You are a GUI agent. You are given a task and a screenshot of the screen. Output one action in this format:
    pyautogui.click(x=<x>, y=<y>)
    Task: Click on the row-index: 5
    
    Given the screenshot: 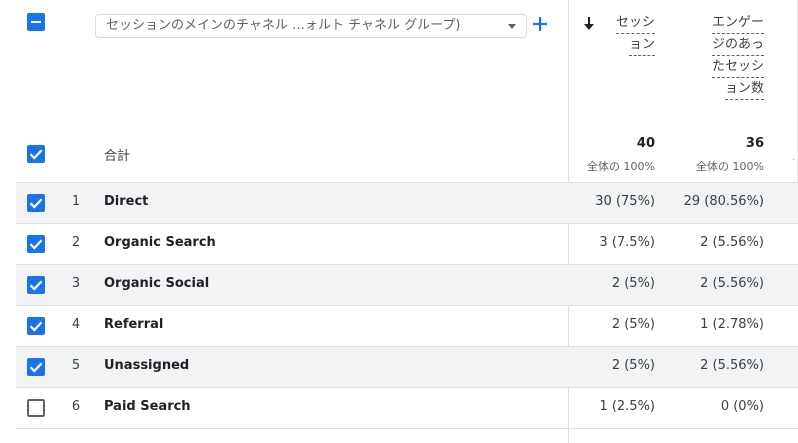 What is the action you would take?
    pyautogui.click(x=76, y=365)
    